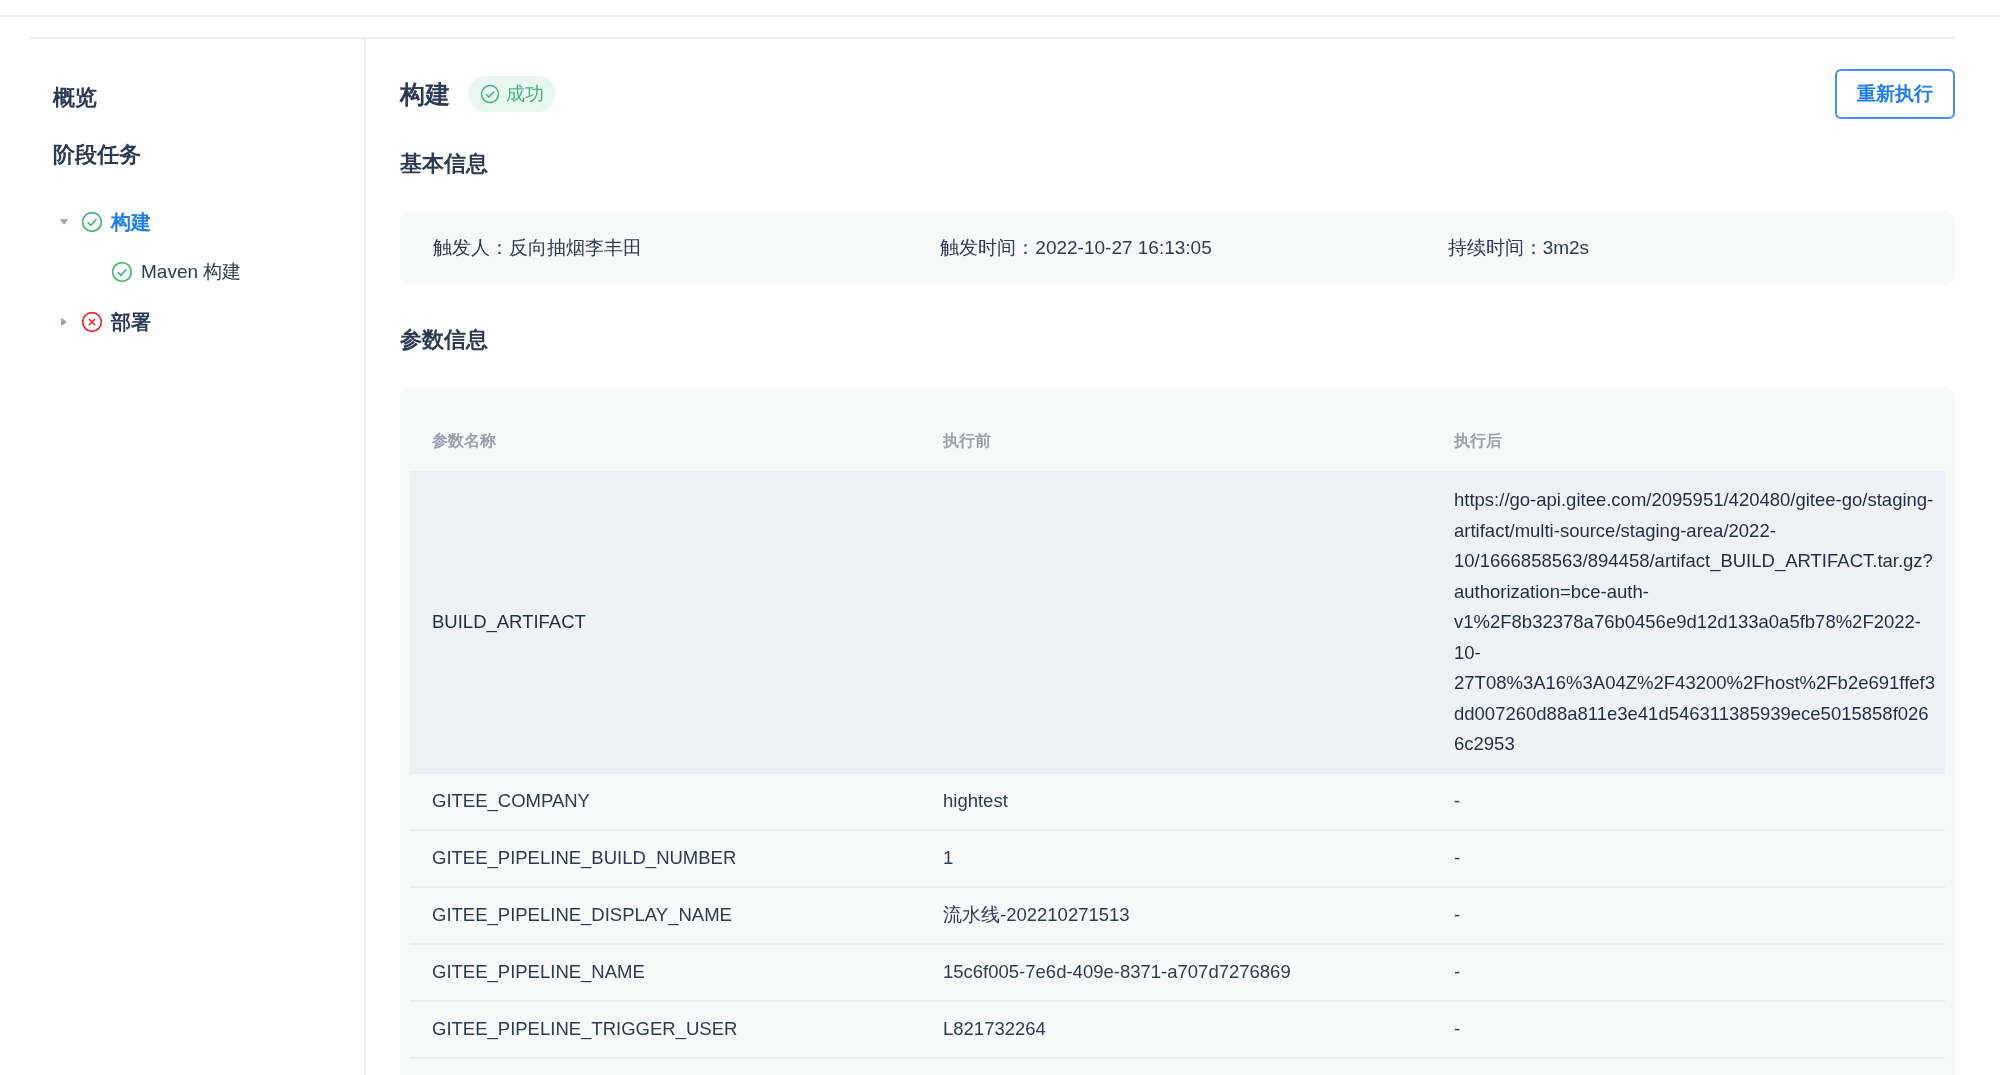  Describe the element at coordinates (948, 857) in the screenshot. I see `table-cell: 1` at that location.